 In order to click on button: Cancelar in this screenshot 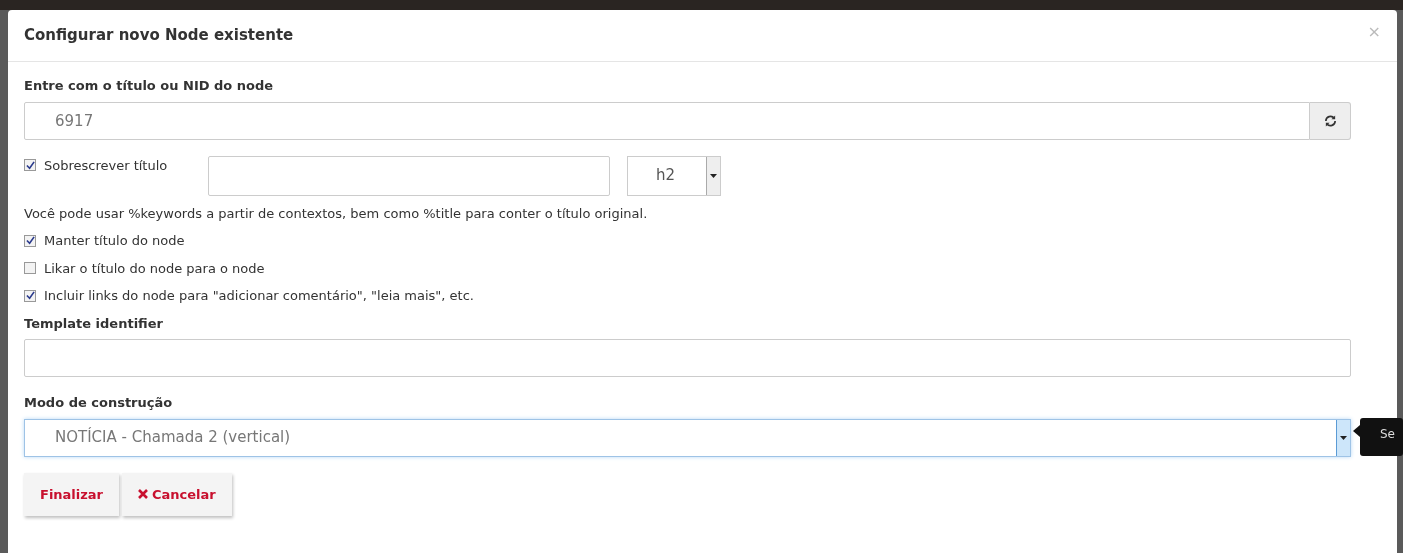, I will do `click(177, 494)`.